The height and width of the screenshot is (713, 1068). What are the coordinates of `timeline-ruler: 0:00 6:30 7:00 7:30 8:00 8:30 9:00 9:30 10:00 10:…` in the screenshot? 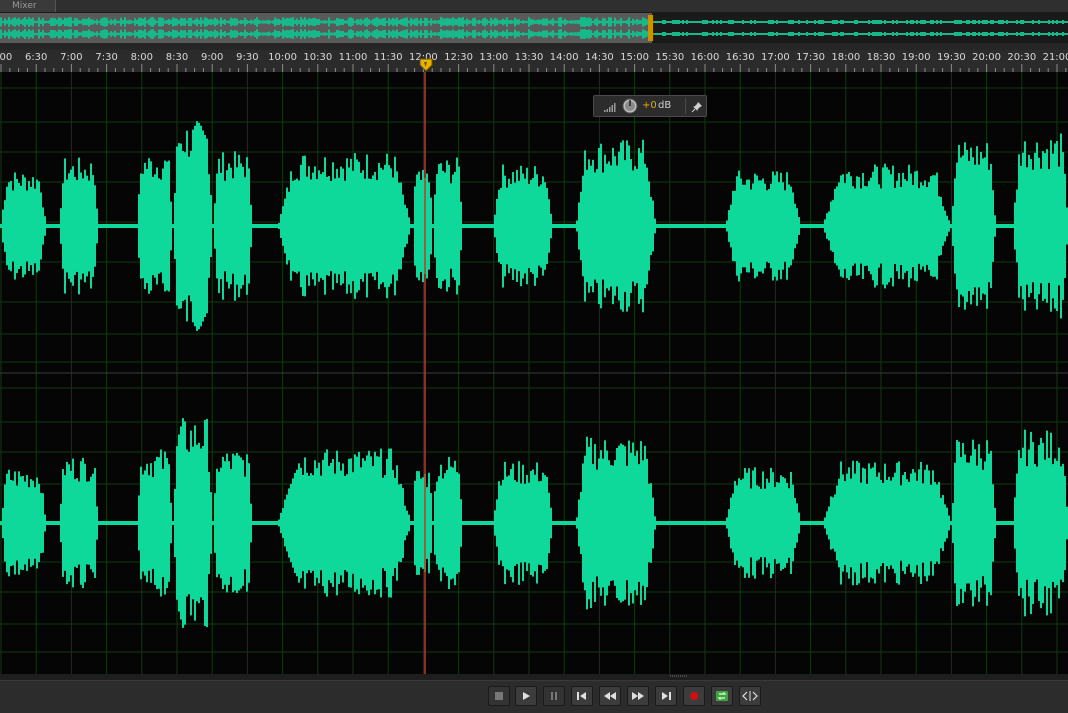 It's located at (534, 61).